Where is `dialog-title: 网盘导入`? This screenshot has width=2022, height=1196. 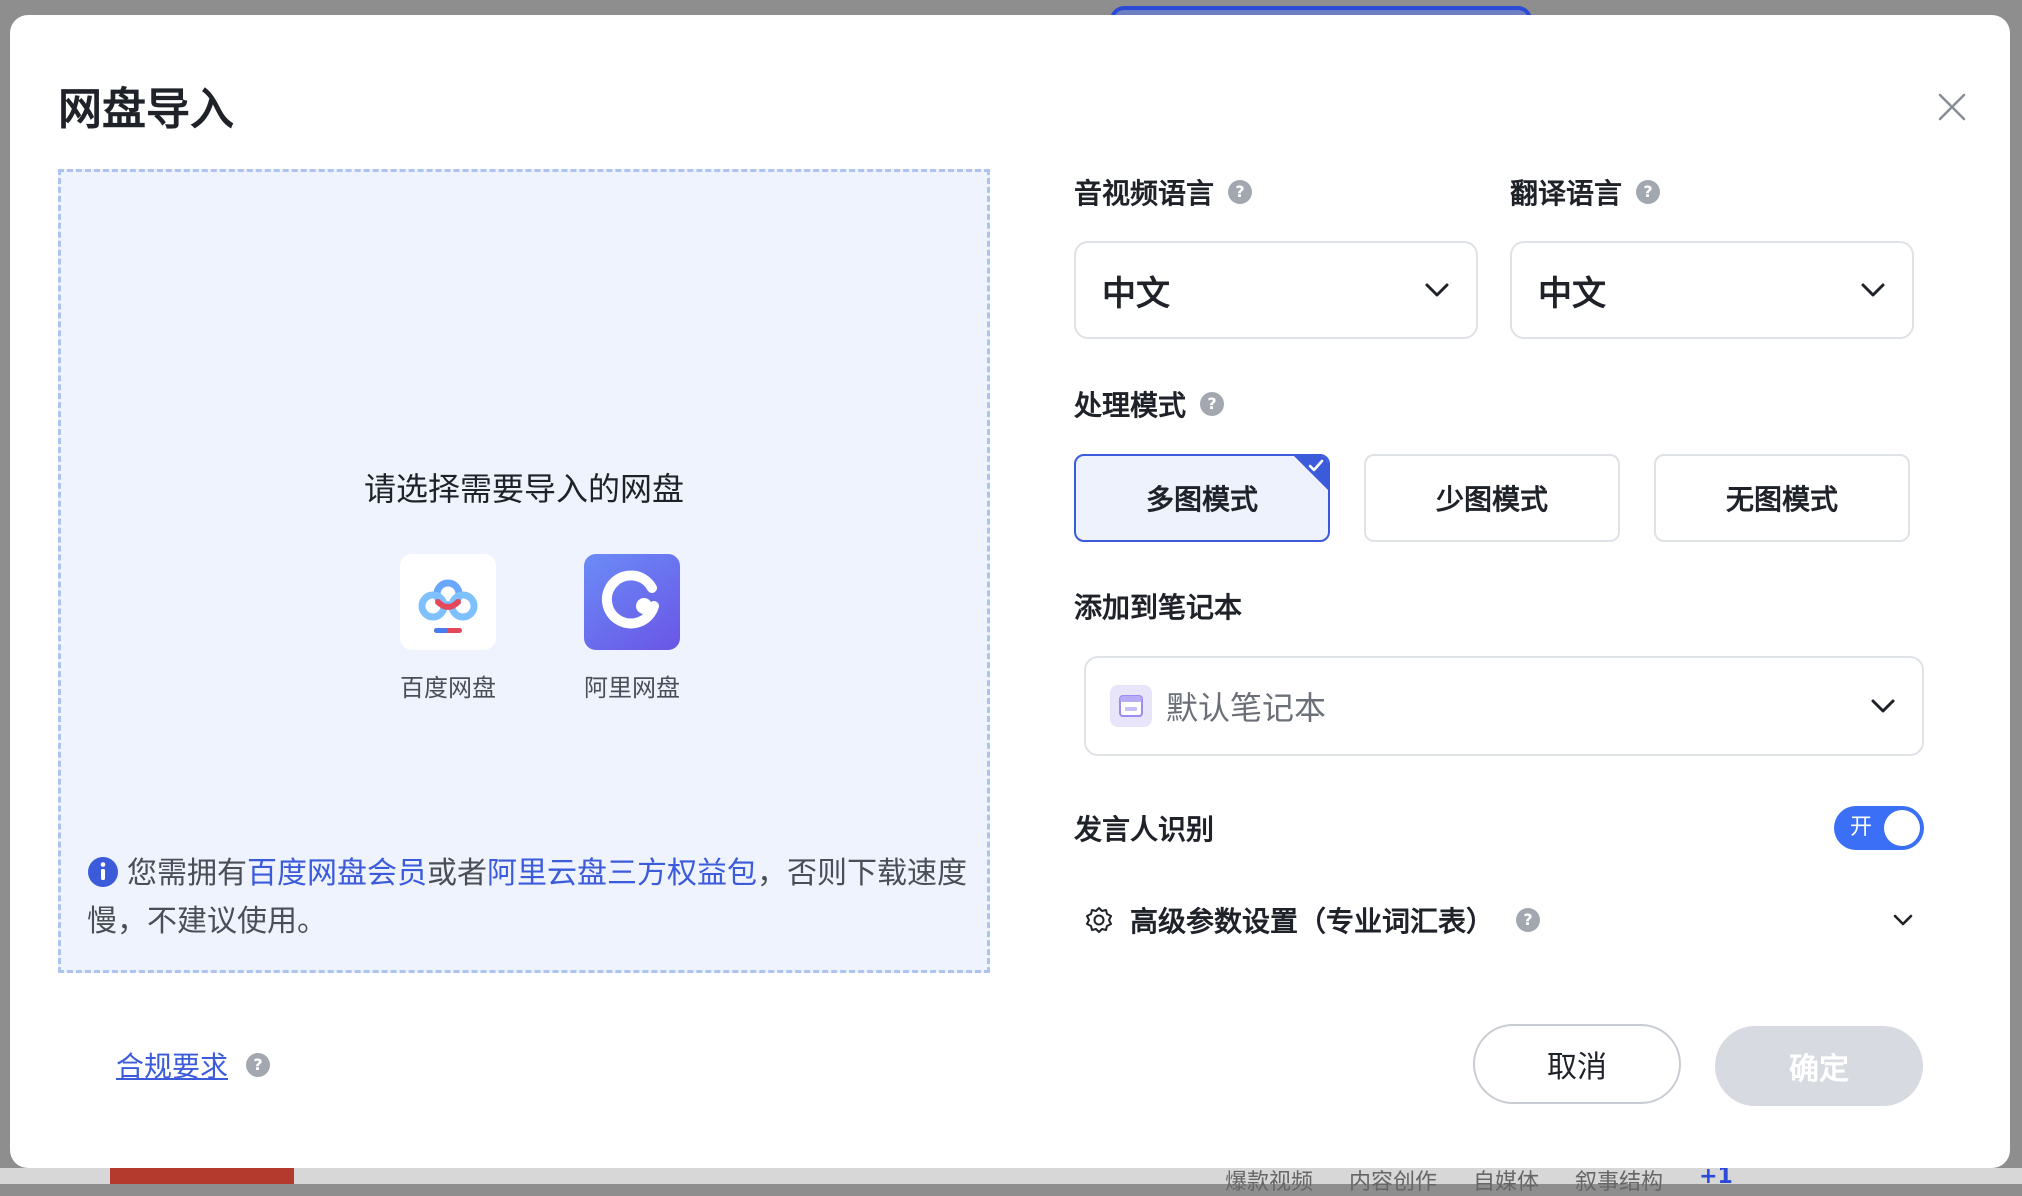 dialog-title: 网盘导入 is located at coordinates (146, 109).